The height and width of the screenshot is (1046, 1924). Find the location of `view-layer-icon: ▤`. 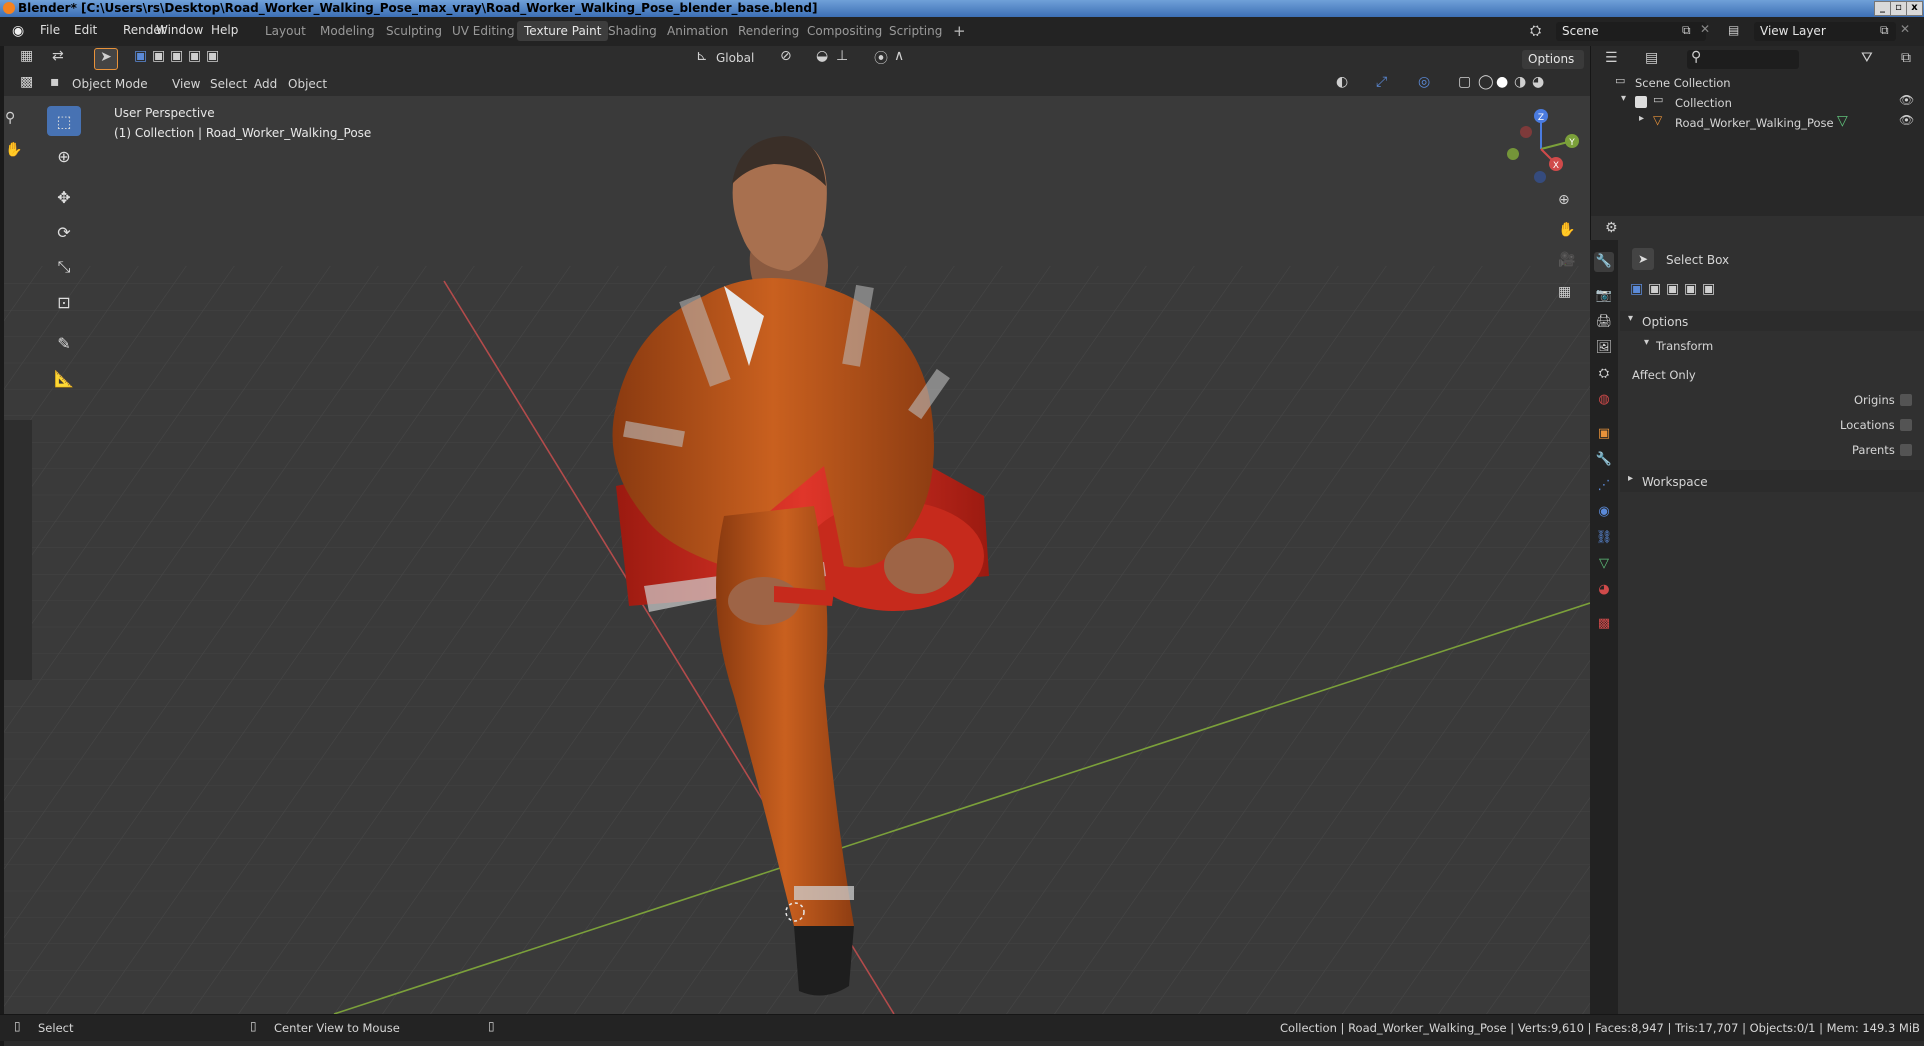

view-layer-icon: ▤ is located at coordinates (1733, 30).